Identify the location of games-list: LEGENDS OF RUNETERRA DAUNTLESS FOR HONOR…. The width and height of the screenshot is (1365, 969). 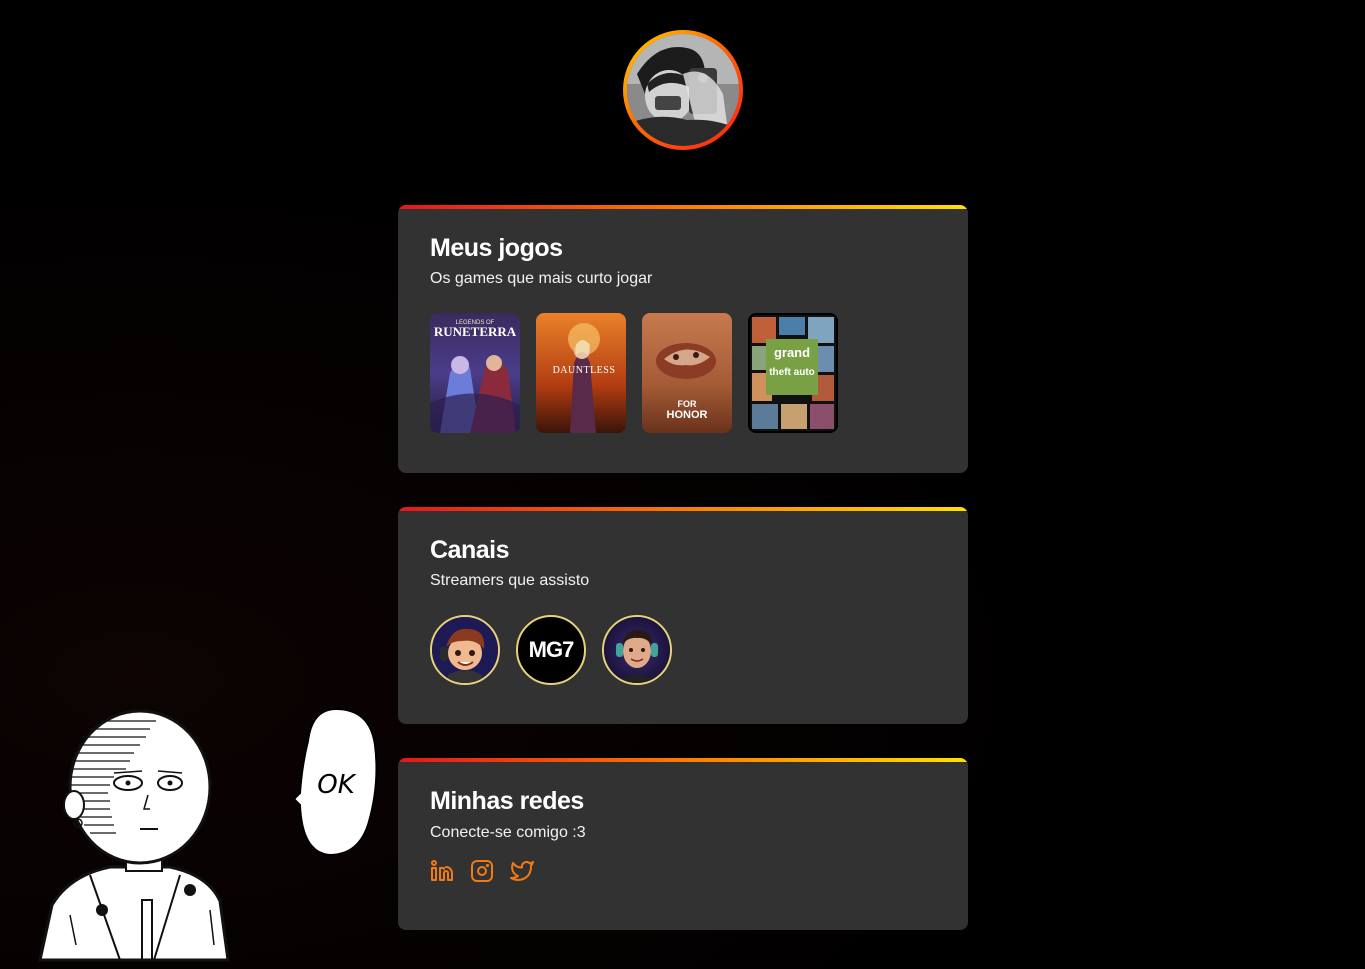
(683, 373).